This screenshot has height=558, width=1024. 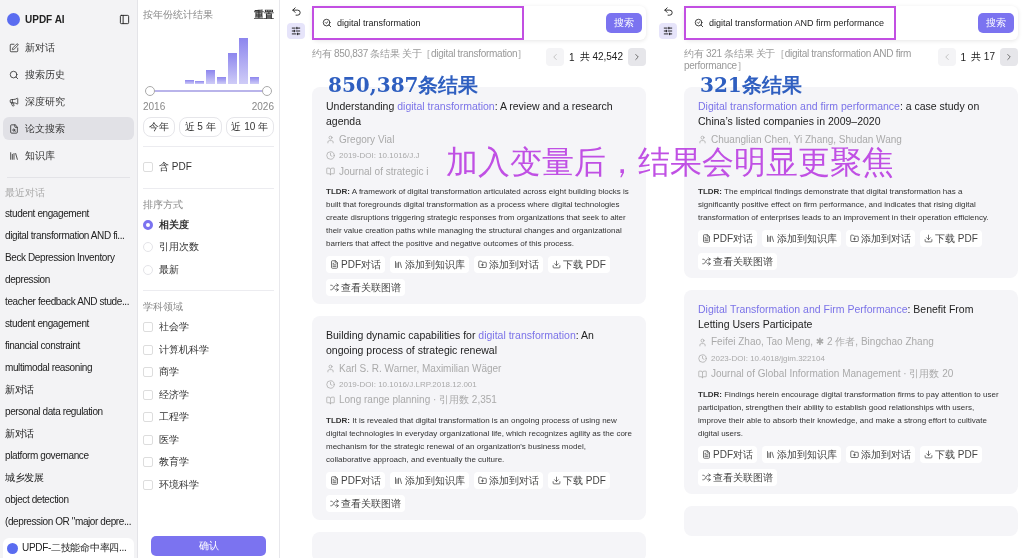 I want to click on chevron-right-icon, so click(x=637, y=57).